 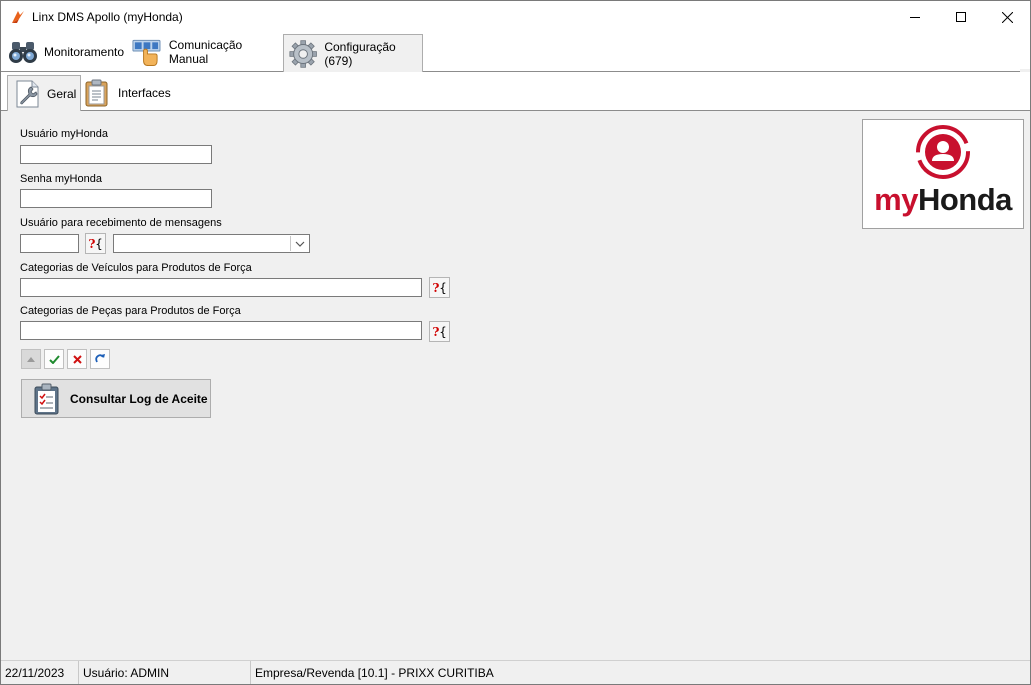 I want to click on checklist-icon, so click(x=46, y=398).